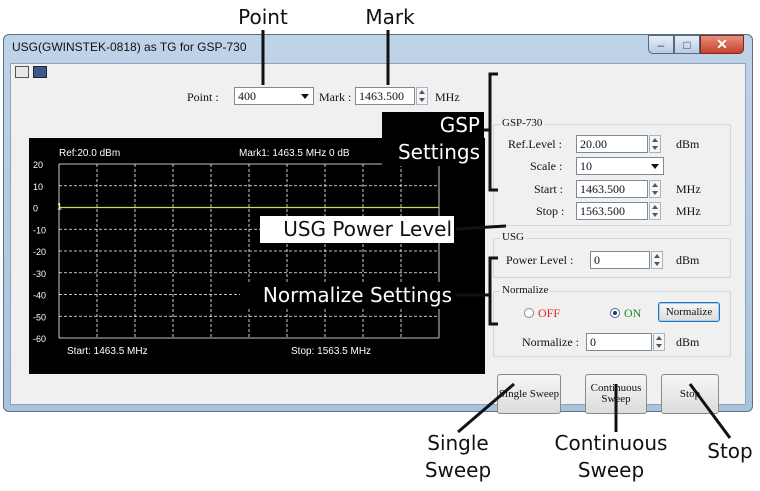 The width and height of the screenshot is (760, 491). What do you see at coordinates (458, 457) in the screenshot?
I see `callout-single-sweep: Single Sweep` at bounding box center [458, 457].